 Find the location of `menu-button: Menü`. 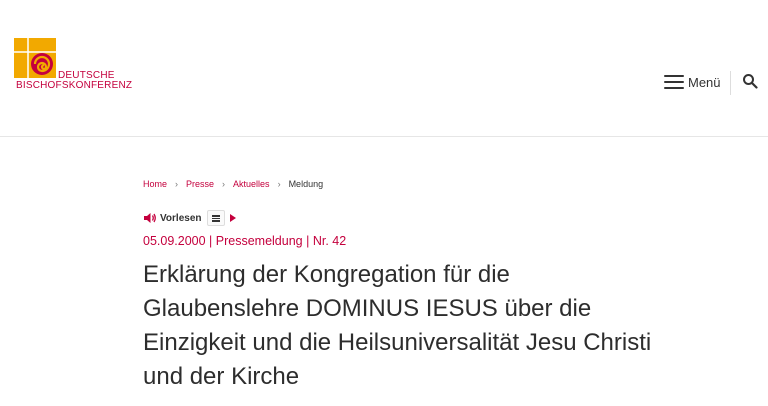

menu-button: Menü is located at coordinates (692, 82).